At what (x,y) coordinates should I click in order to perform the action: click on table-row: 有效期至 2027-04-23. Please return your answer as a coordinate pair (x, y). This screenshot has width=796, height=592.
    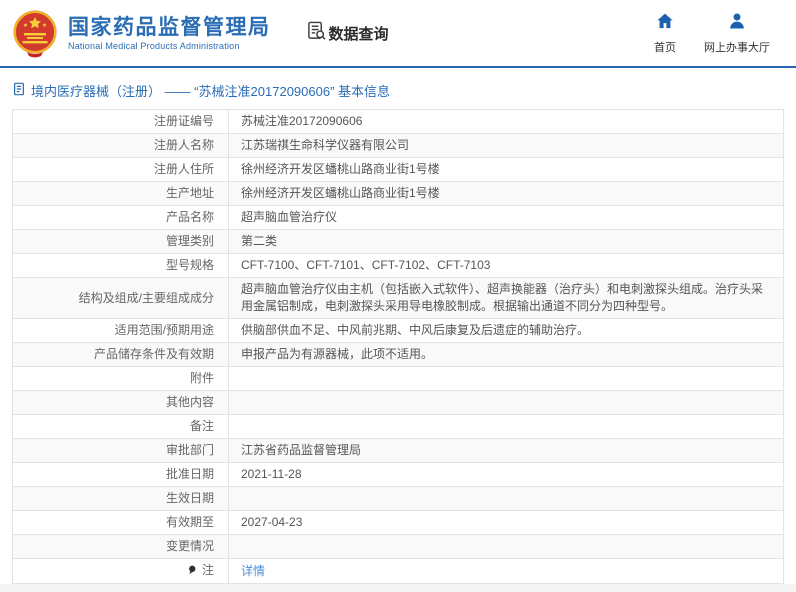
    Looking at the image, I should click on (398, 522).